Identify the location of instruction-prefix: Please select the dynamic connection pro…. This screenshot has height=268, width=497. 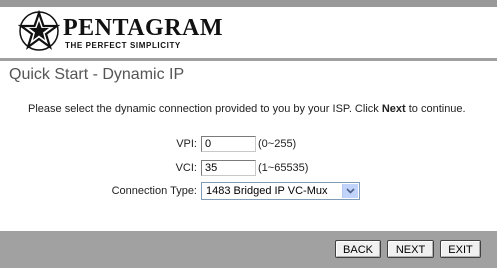
(205, 109).